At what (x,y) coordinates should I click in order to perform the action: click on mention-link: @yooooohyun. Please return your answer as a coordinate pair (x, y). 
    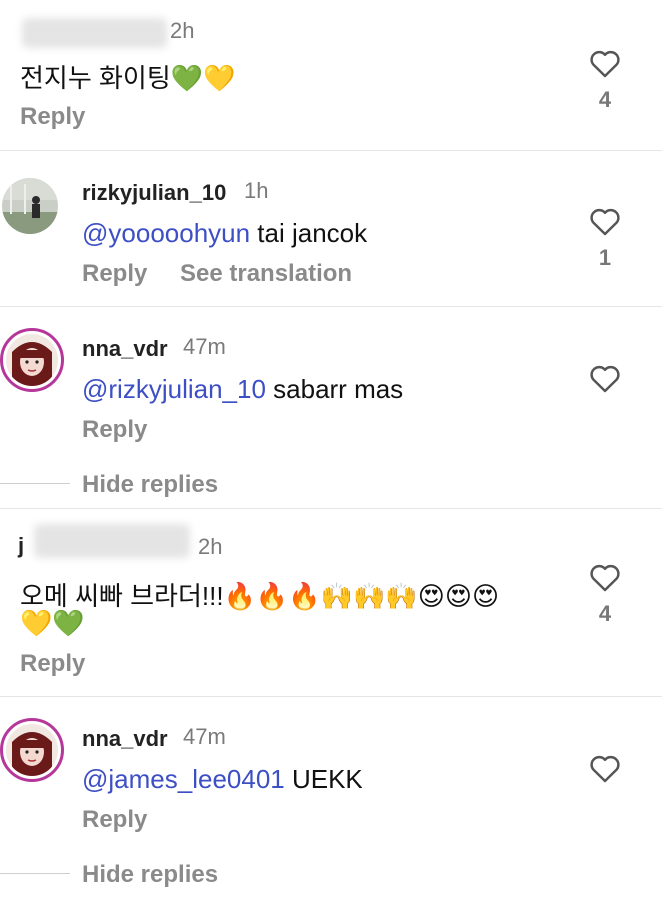
    Looking at the image, I should click on (166, 233).